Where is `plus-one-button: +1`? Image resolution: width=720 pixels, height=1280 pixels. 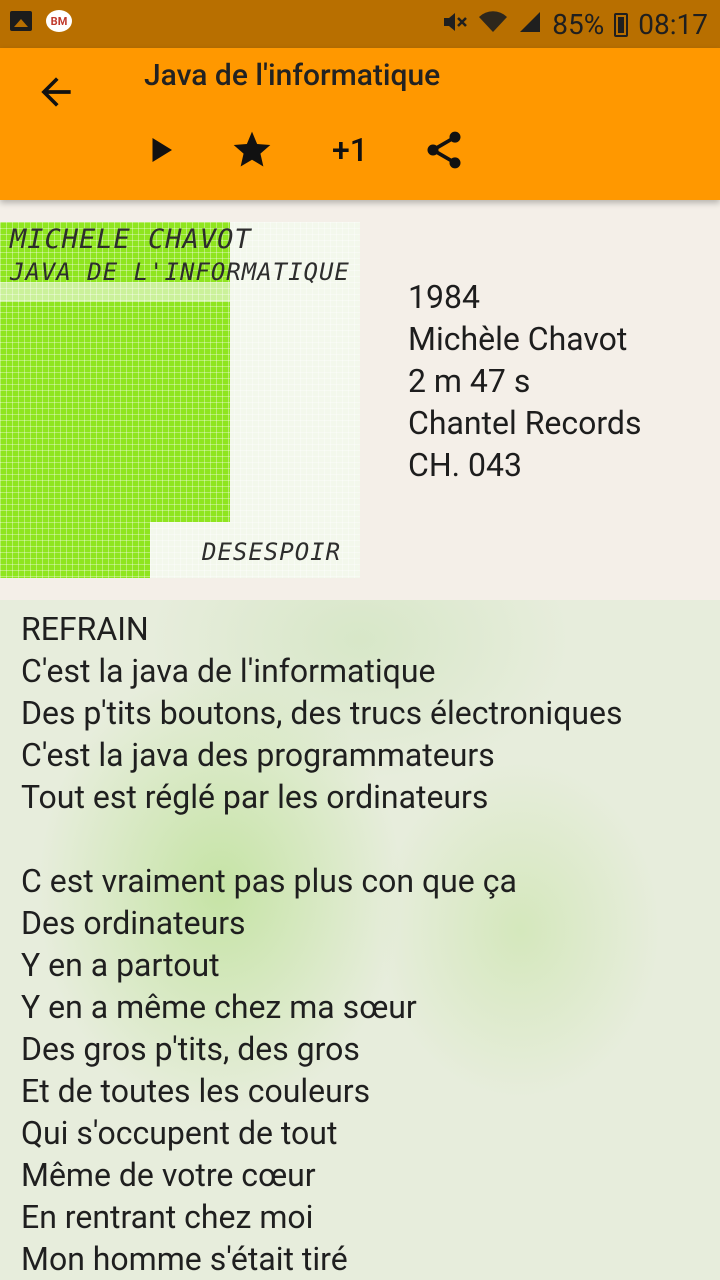
plus-one-button: +1 is located at coordinates (350, 150).